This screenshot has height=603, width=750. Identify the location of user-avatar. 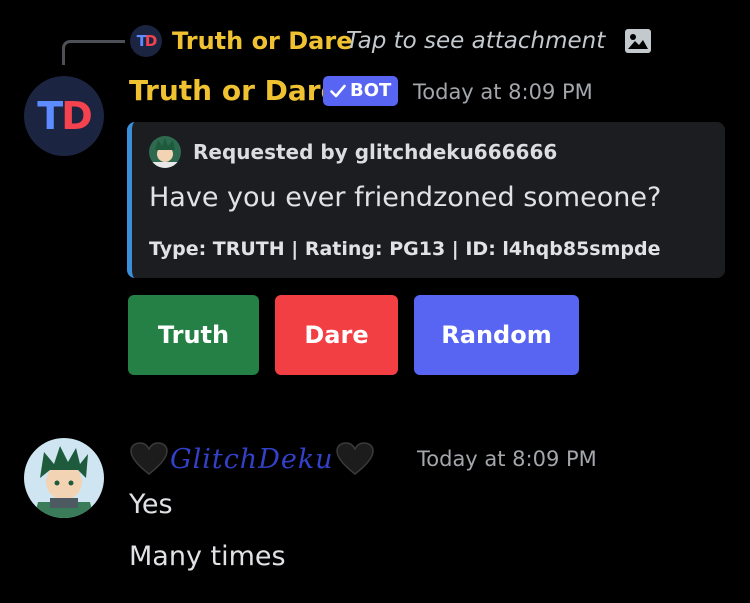
(64, 478).